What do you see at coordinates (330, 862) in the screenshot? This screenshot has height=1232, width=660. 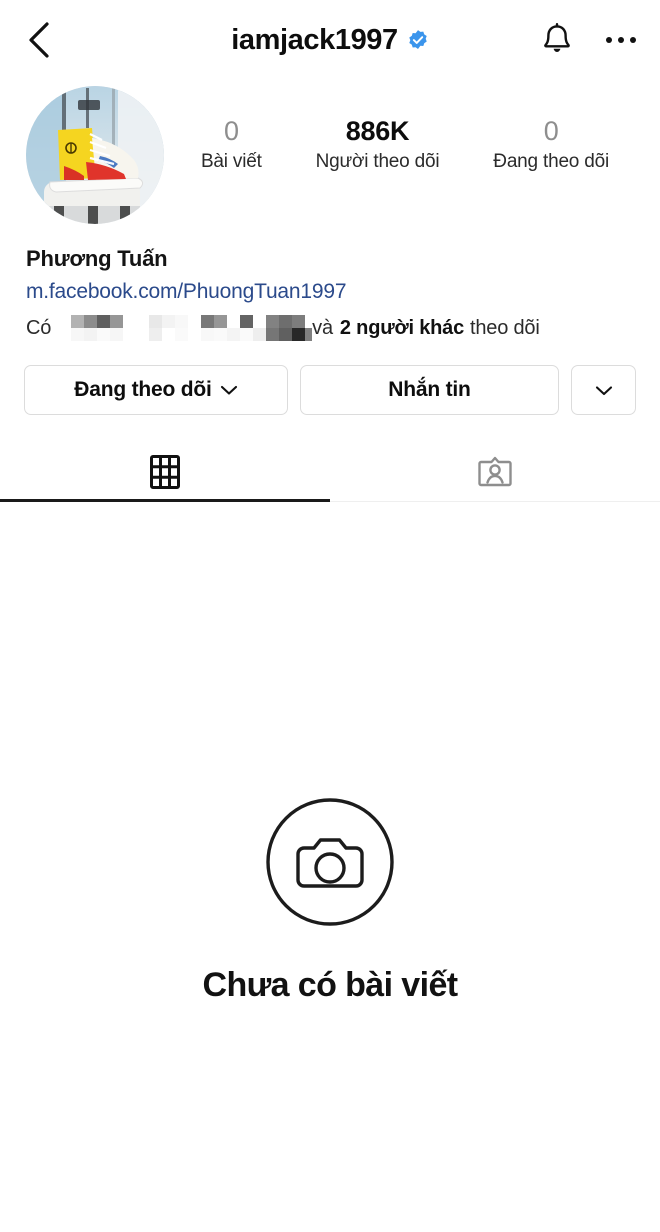 I see `camera-circle-icon` at bounding box center [330, 862].